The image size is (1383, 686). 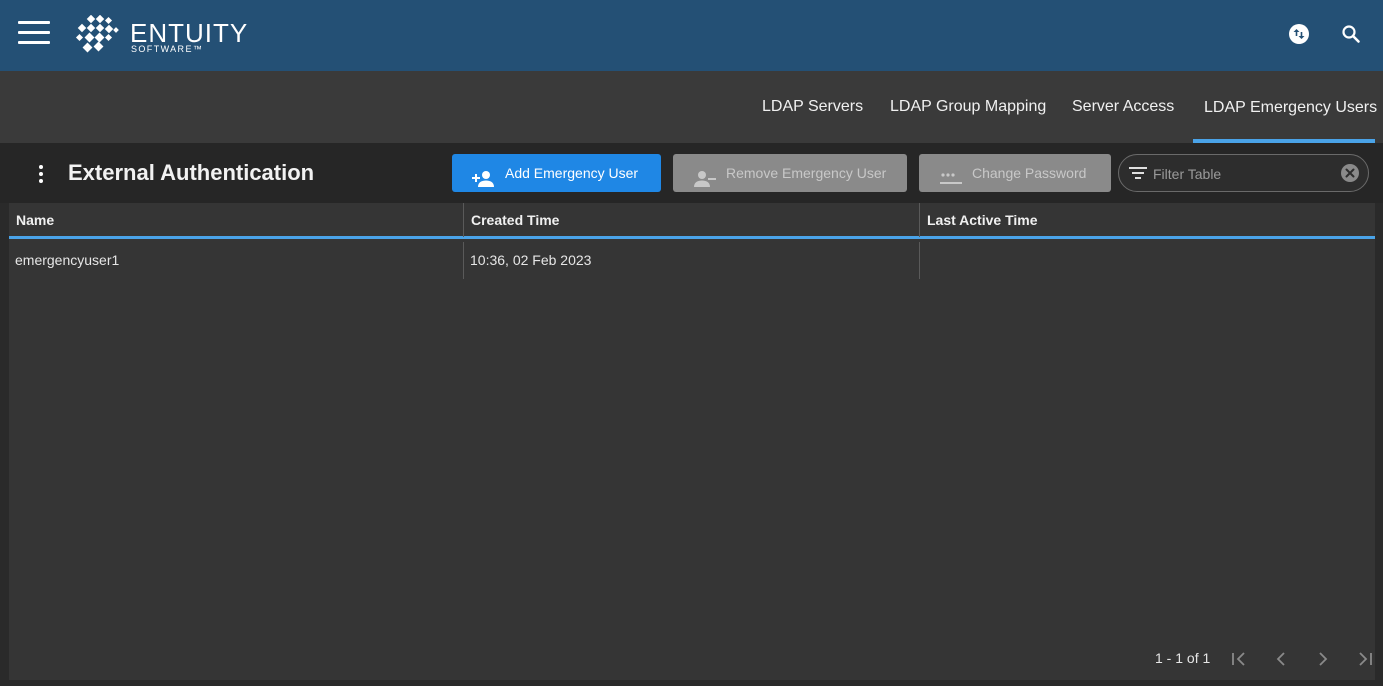 What do you see at coordinates (1350, 175) in the screenshot?
I see `clear-filter-icon` at bounding box center [1350, 175].